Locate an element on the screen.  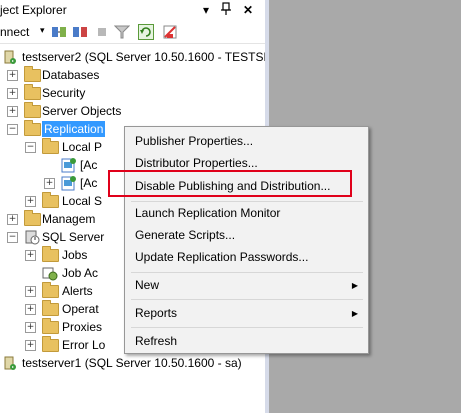
stop-icon is located at coordinates (102, 32).